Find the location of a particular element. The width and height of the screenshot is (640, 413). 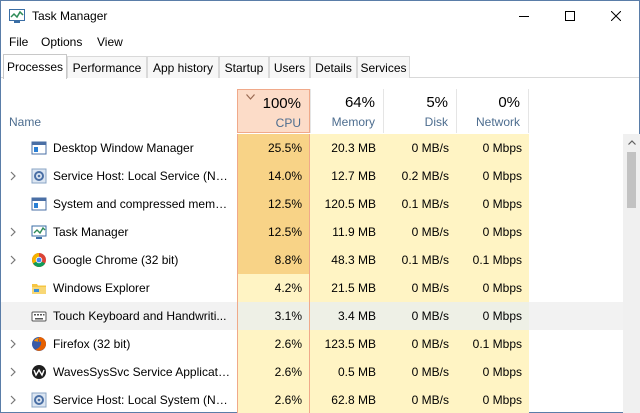

scroll-thumb is located at coordinates (631, 180).